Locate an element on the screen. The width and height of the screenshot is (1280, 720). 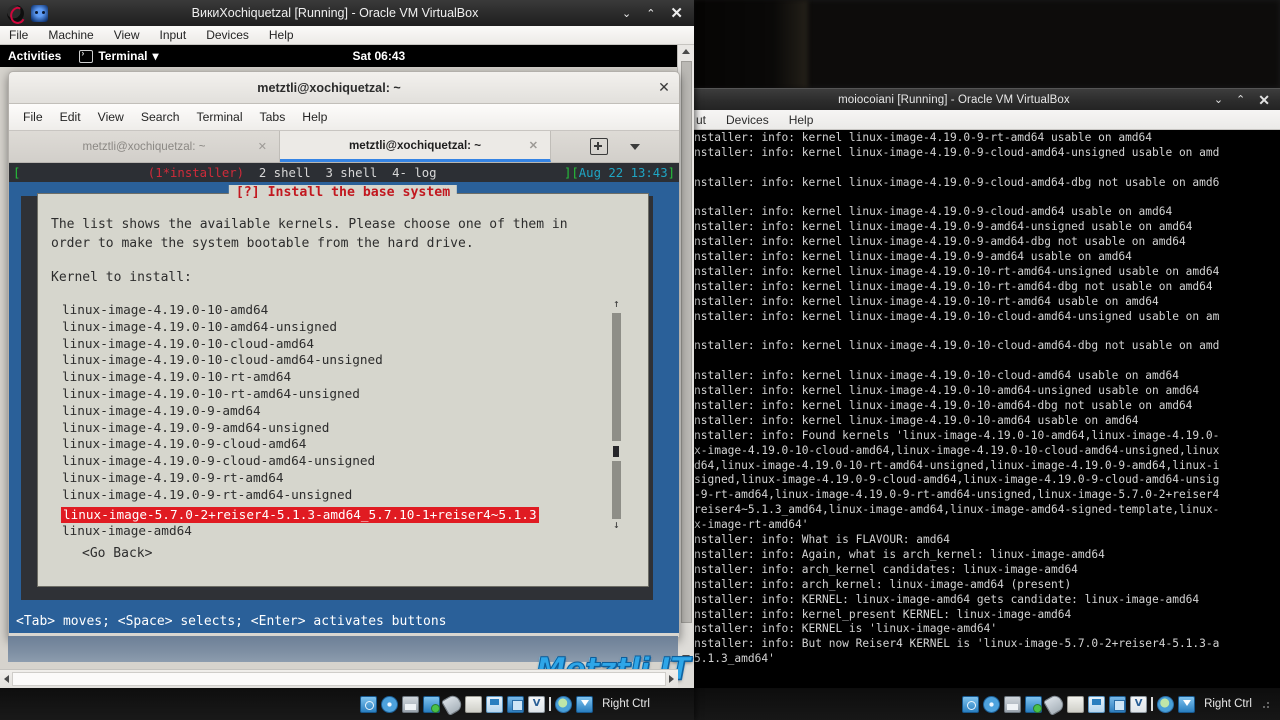
terminal-close-icon: ✕ is located at coordinates (664, 87).